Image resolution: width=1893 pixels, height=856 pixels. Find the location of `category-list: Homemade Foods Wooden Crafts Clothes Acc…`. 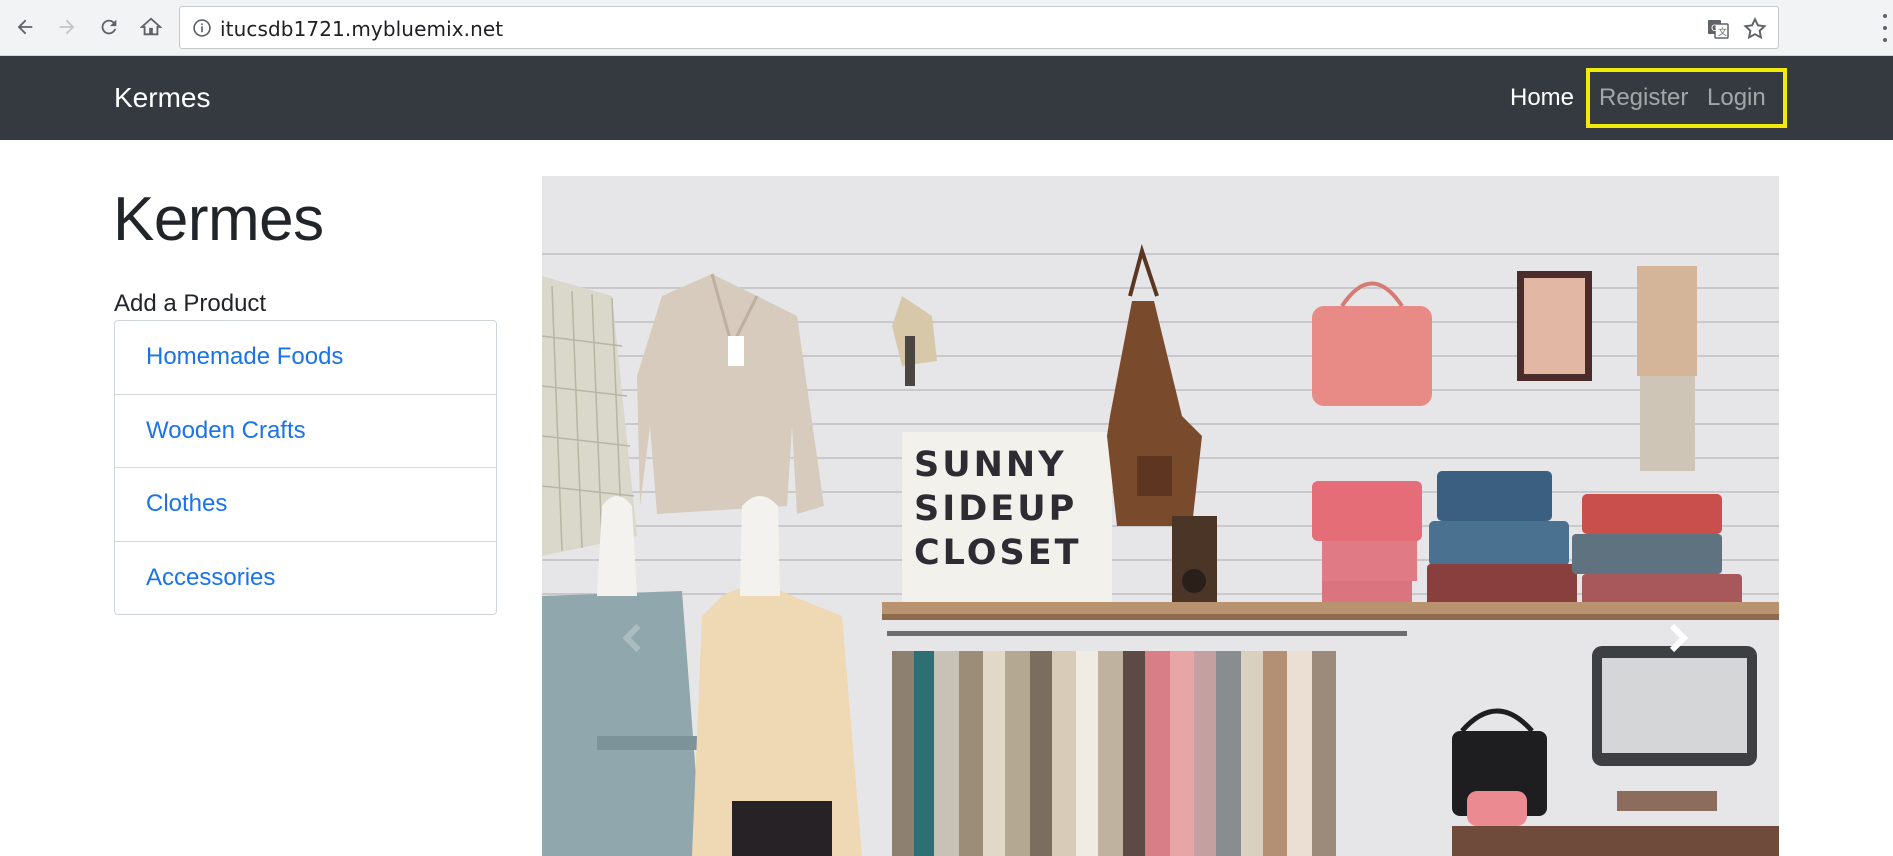

category-list: Homemade Foods Wooden Crafts Clothes Acc… is located at coordinates (305, 467).